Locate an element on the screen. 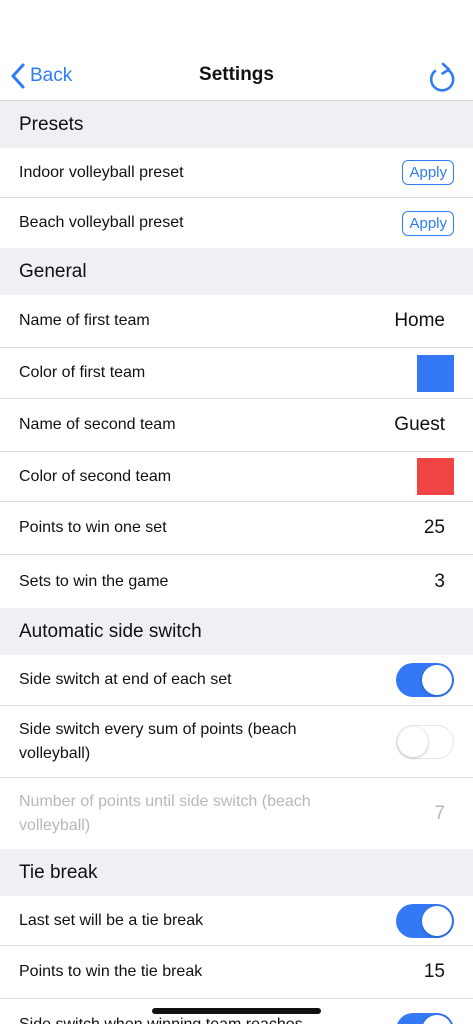 This screenshot has height=1024, width=473. row-points-per-set: Points to win one set 25 is located at coordinates (236, 528).